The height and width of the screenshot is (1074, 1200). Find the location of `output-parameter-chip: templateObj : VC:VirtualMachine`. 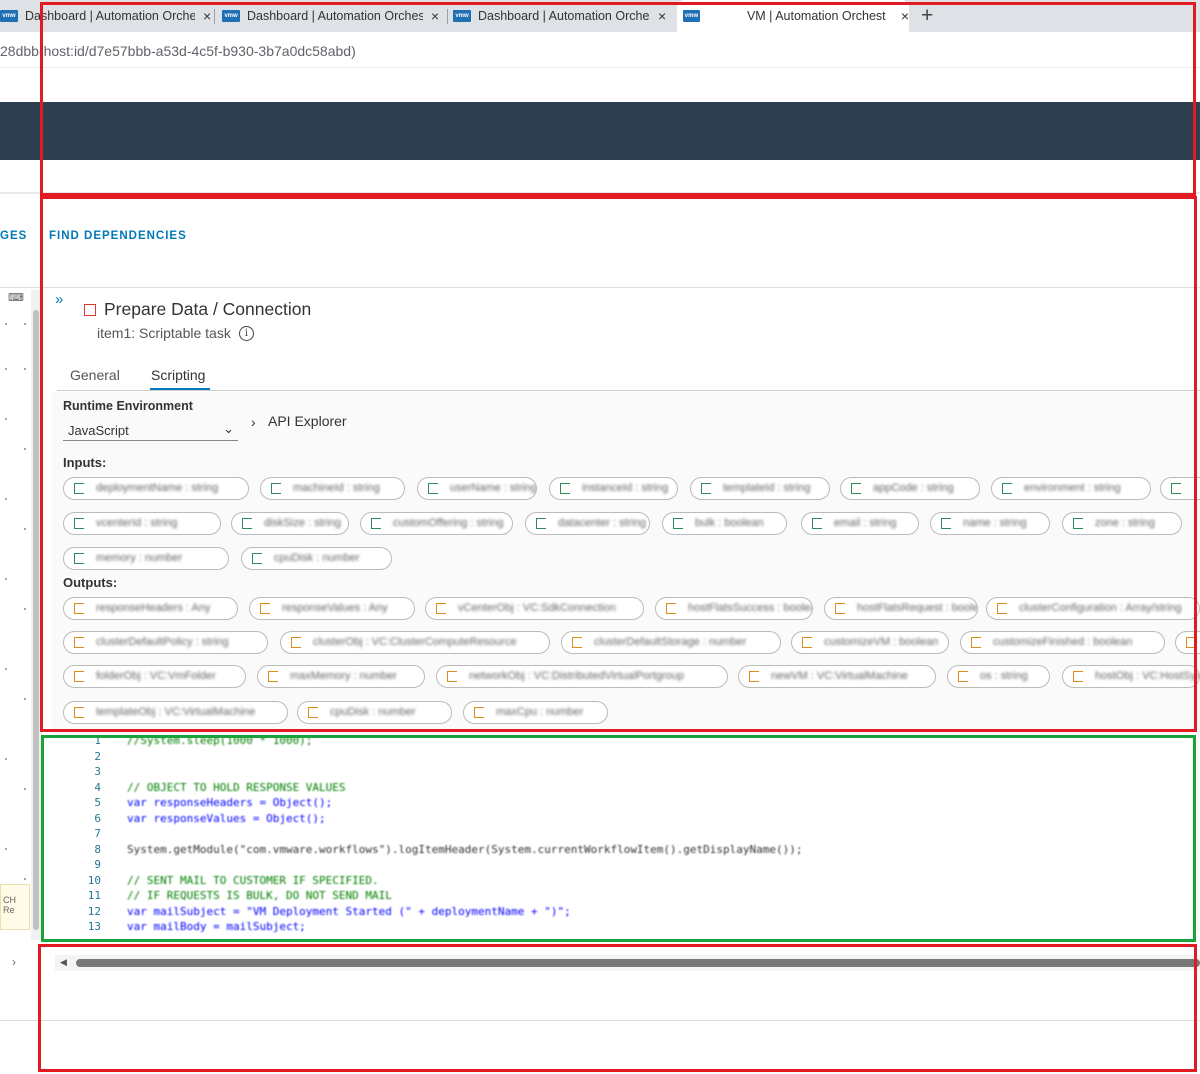

output-parameter-chip: templateObj : VC:VirtualMachine is located at coordinates (175, 712).